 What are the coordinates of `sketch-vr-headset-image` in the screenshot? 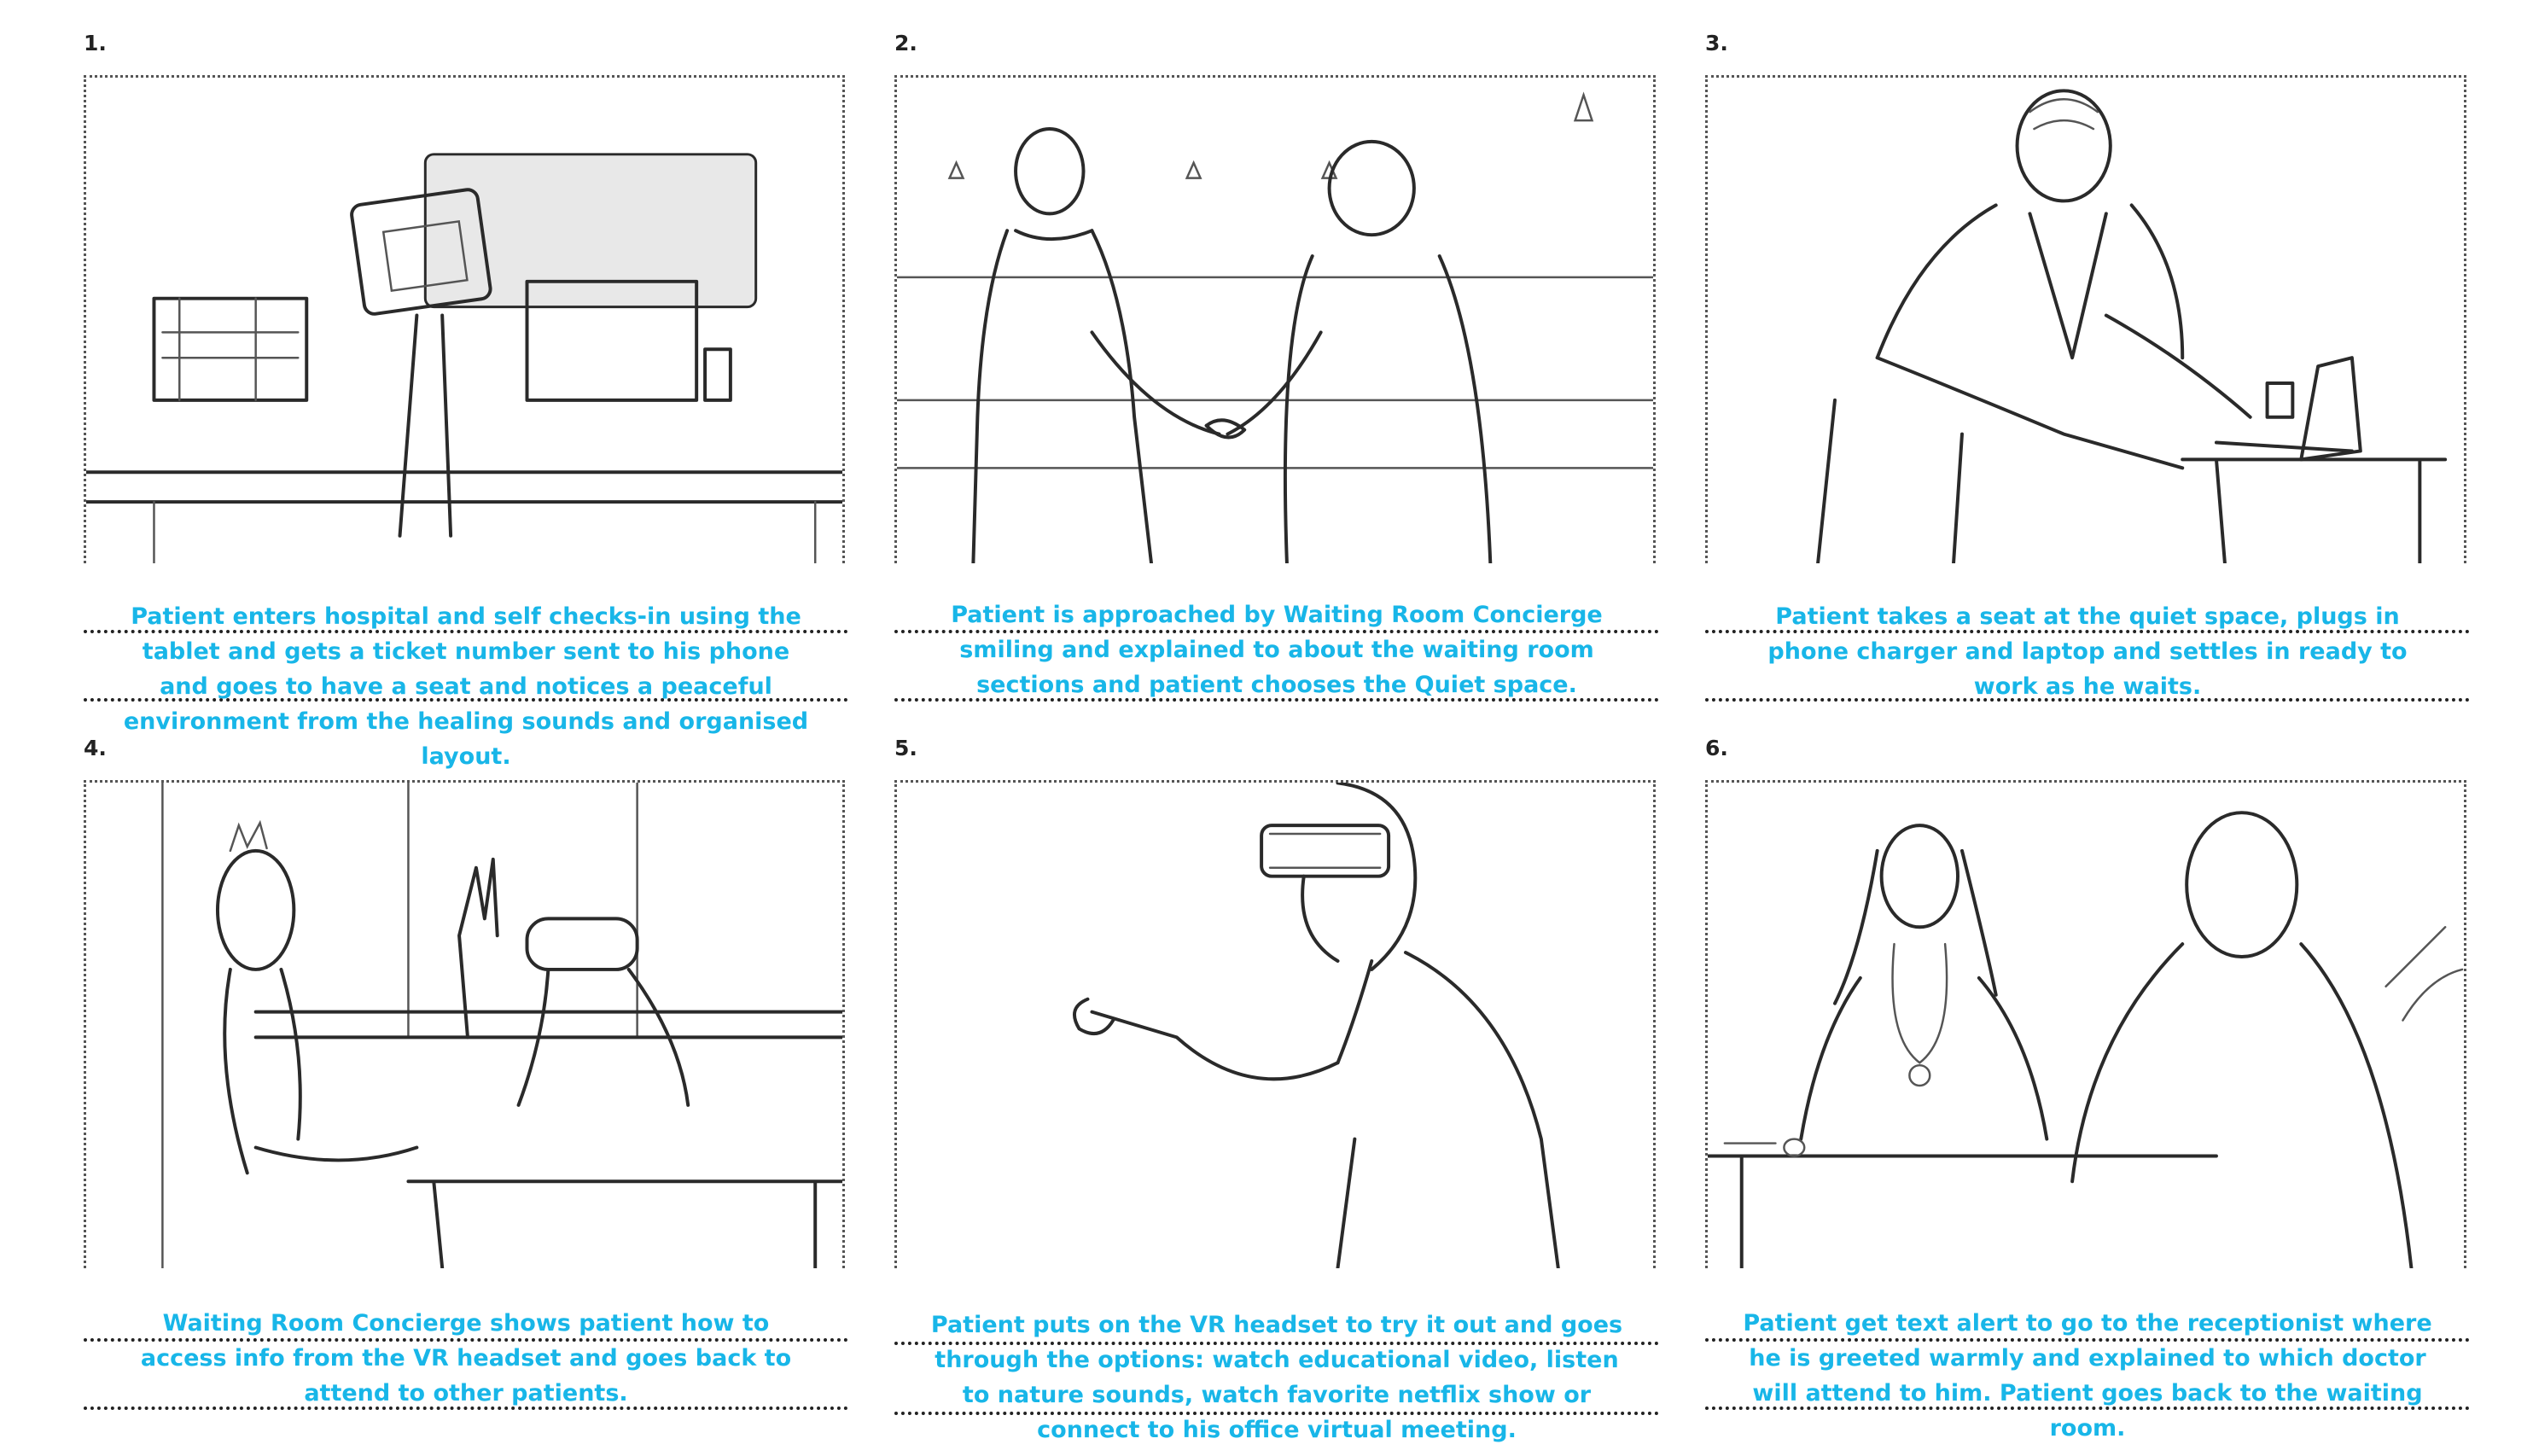 It's located at (1316, 1025).